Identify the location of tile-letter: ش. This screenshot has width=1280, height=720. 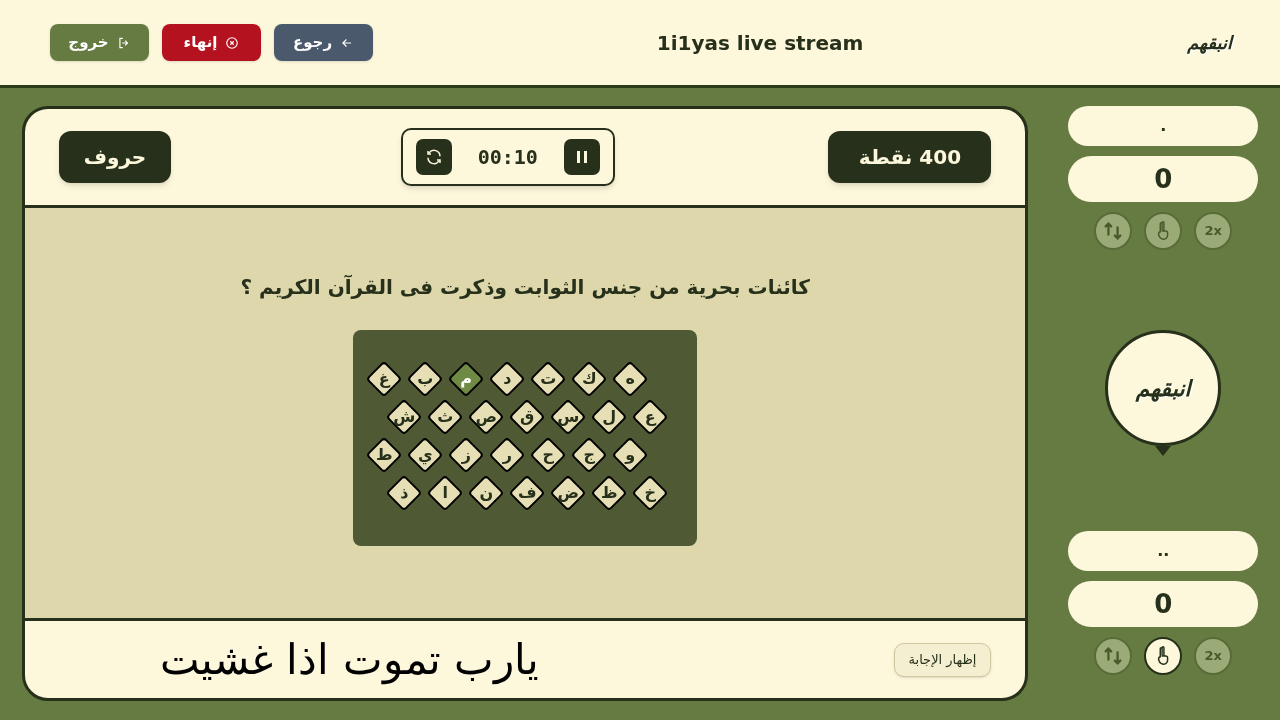
(404, 417).